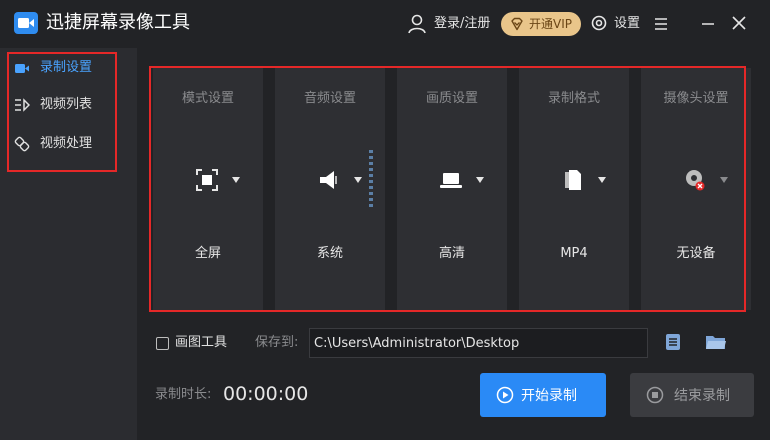 Image resolution: width=770 pixels, height=440 pixels. Describe the element at coordinates (673, 342) in the screenshot. I see `file-list-icon` at that location.